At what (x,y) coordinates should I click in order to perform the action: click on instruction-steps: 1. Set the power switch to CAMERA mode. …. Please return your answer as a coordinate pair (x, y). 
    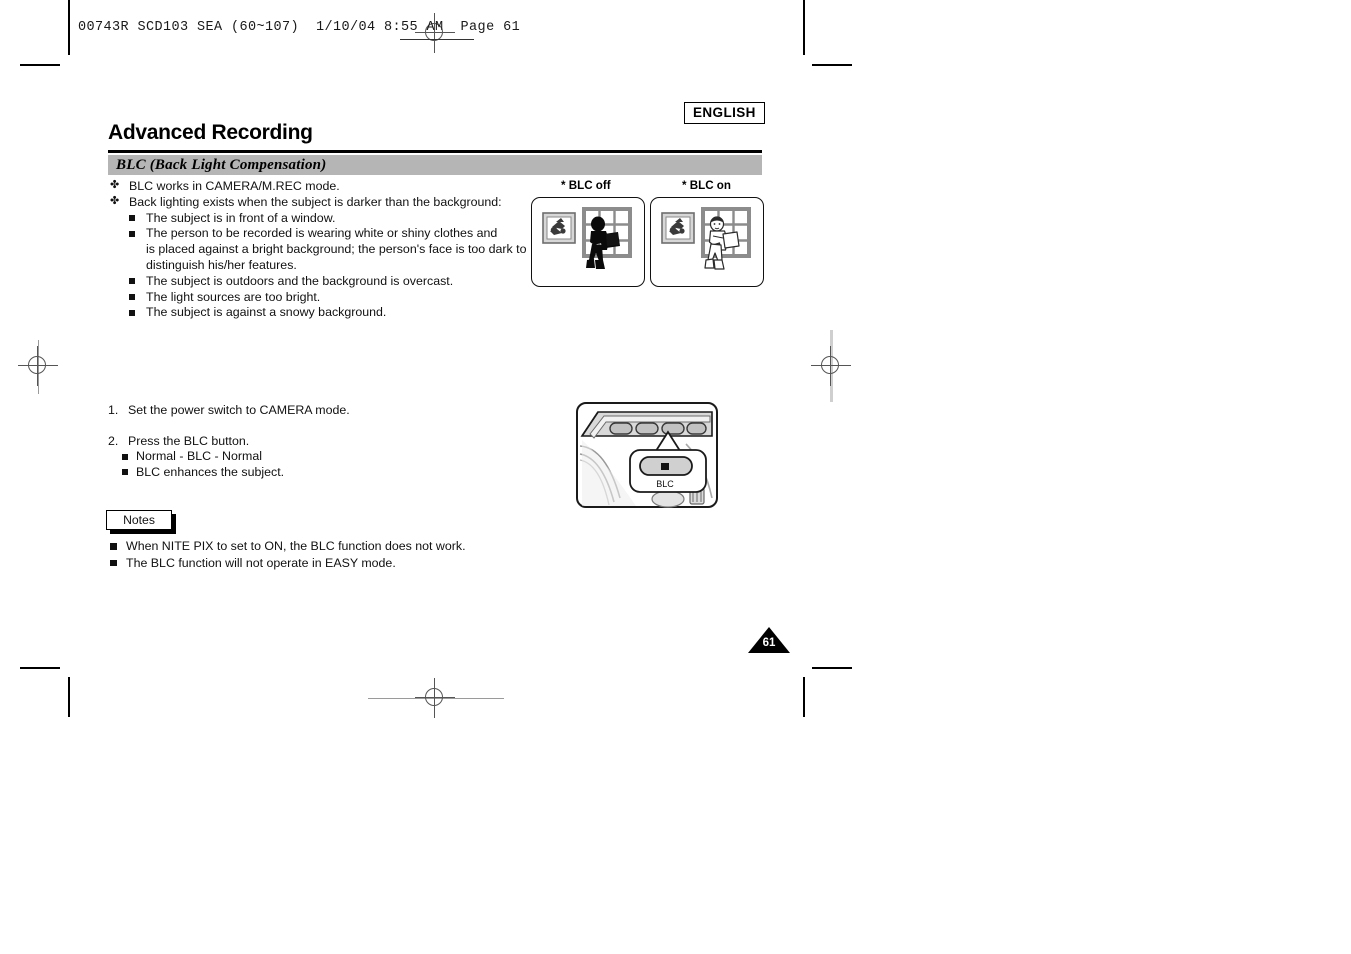
    Looking at the image, I should click on (318, 441).